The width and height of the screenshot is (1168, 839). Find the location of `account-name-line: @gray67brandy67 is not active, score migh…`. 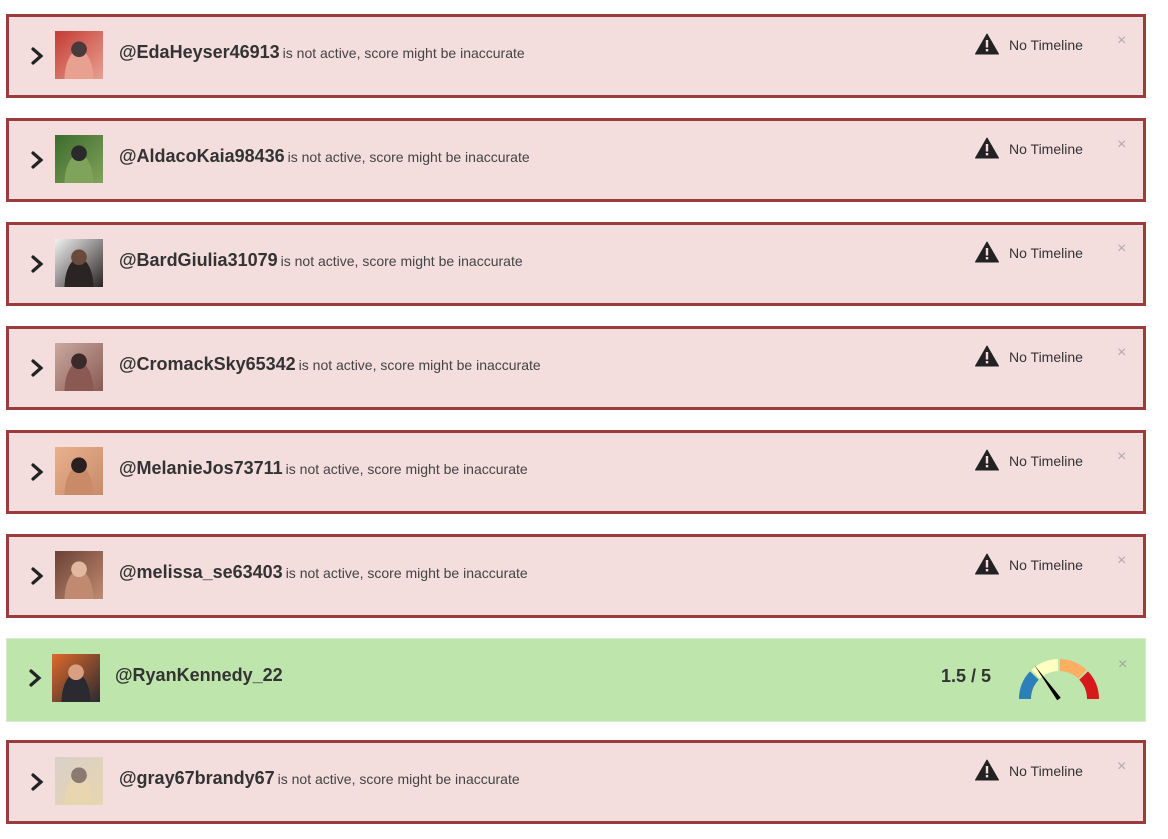

account-name-line: @gray67brandy67 is not active, score migh… is located at coordinates (319, 778).